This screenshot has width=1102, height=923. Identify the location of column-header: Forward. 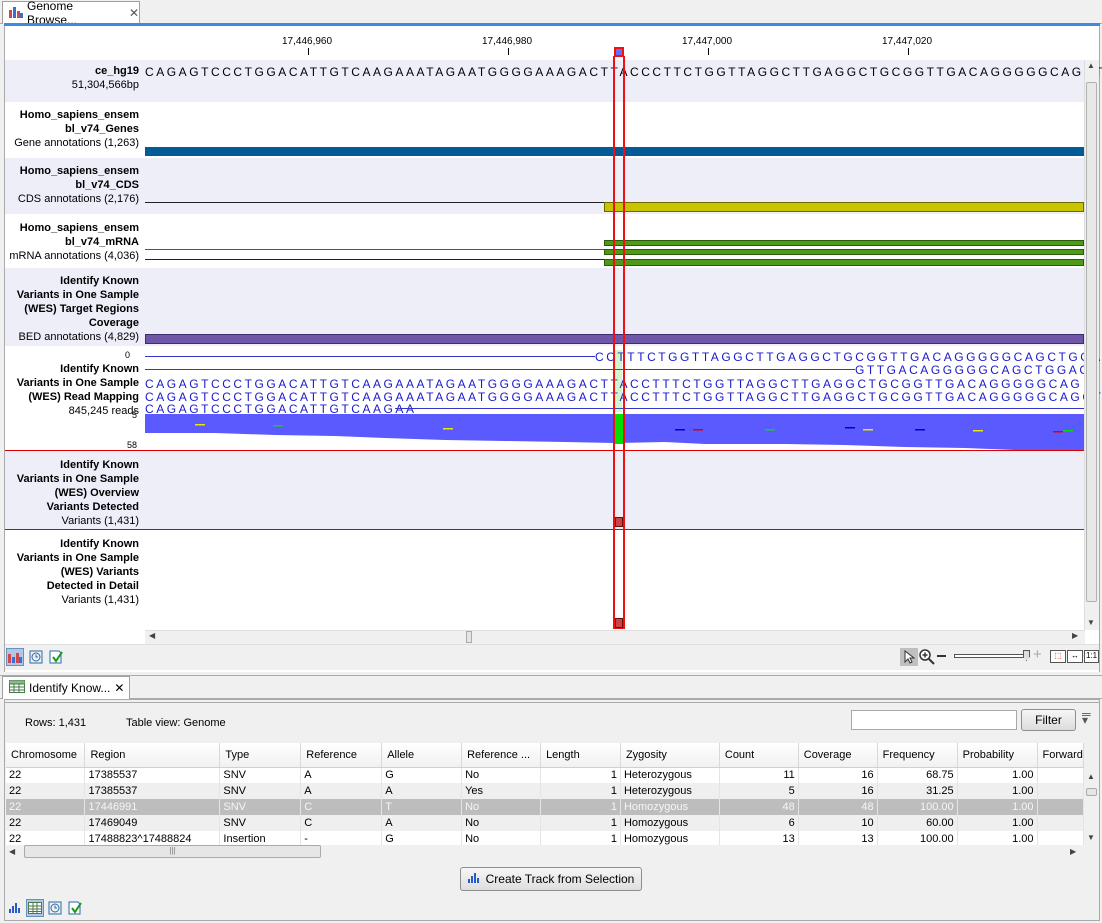
(1060, 755).